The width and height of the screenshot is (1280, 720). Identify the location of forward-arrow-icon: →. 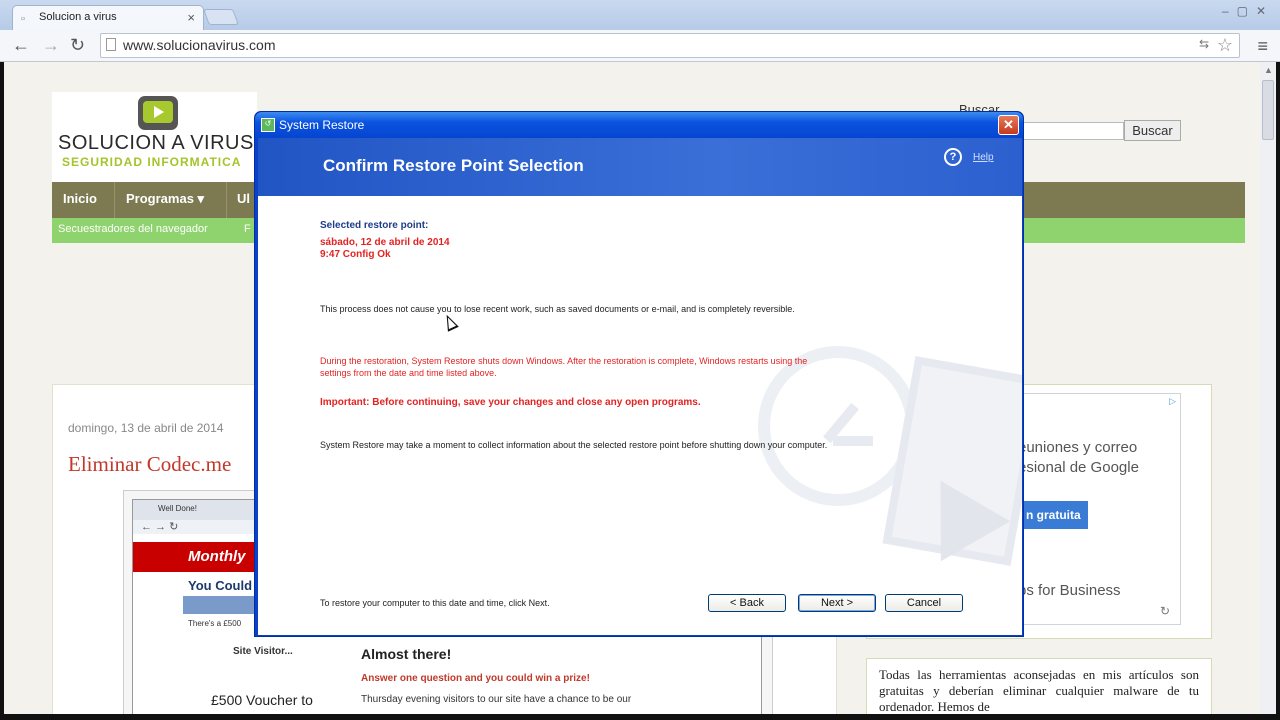
(51, 45).